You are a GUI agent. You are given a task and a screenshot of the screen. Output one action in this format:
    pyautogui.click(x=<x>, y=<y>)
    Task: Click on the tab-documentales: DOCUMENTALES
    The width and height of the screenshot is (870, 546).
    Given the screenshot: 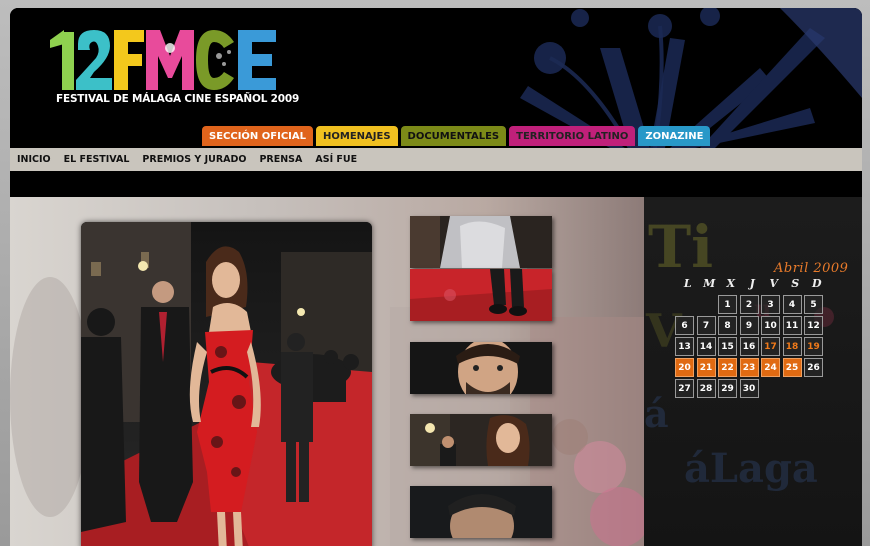 What is the action you would take?
    pyautogui.click(x=453, y=136)
    